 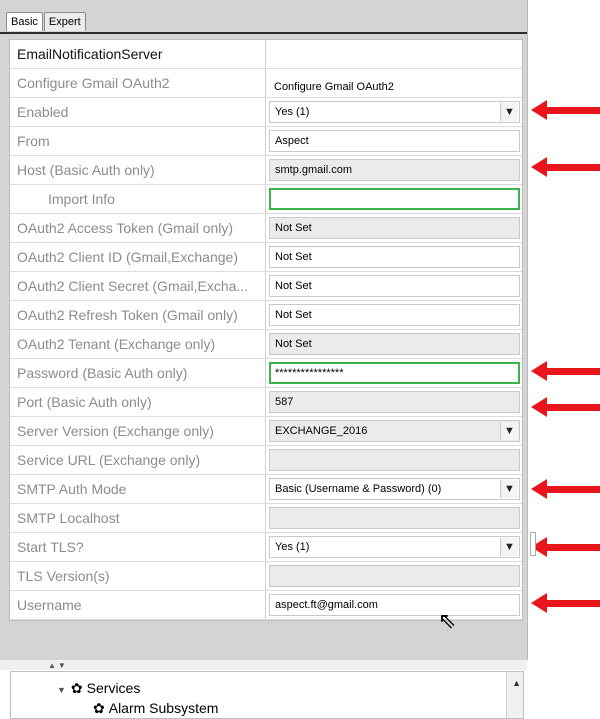 What do you see at coordinates (292, 547) in the screenshot?
I see `start-tls-value: Yes (1)` at bounding box center [292, 547].